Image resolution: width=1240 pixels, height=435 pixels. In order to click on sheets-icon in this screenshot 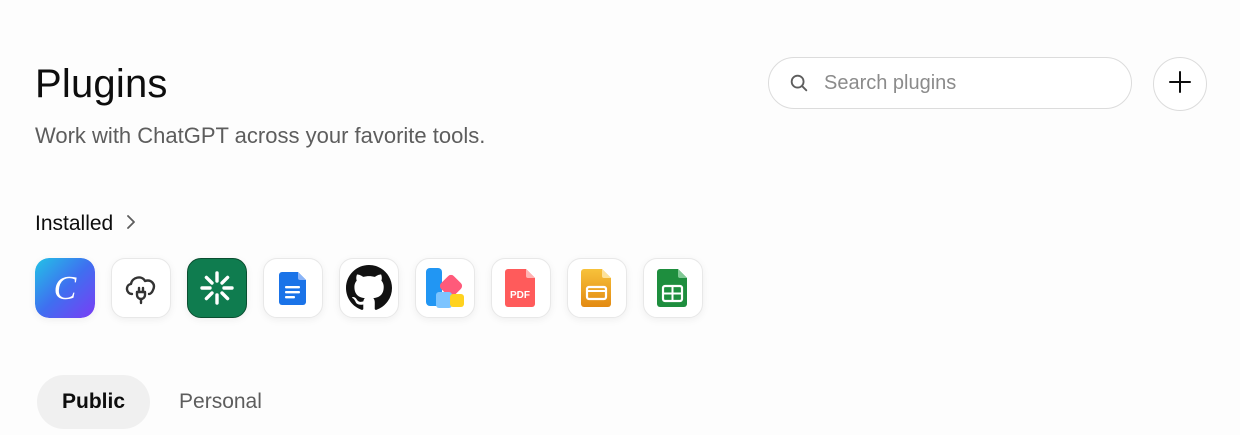, I will do `click(673, 288)`.